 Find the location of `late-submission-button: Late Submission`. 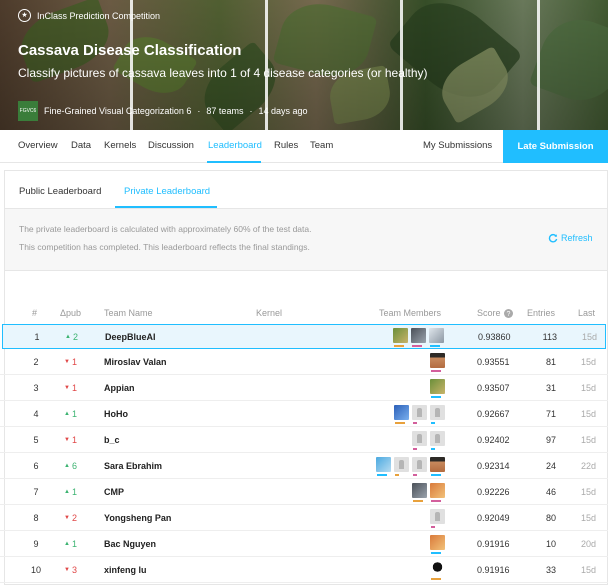

late-submission-button: Late Submission is located at coordinates (555, 146).